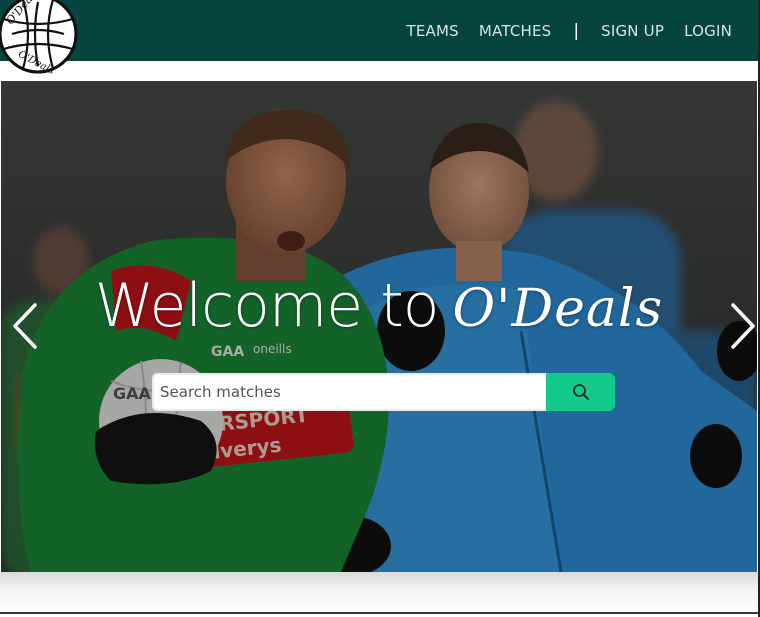  What do you see at coordinates (379, 594) in the screenshot?
I see `hero-shadow` at bounding box center [379, 594].